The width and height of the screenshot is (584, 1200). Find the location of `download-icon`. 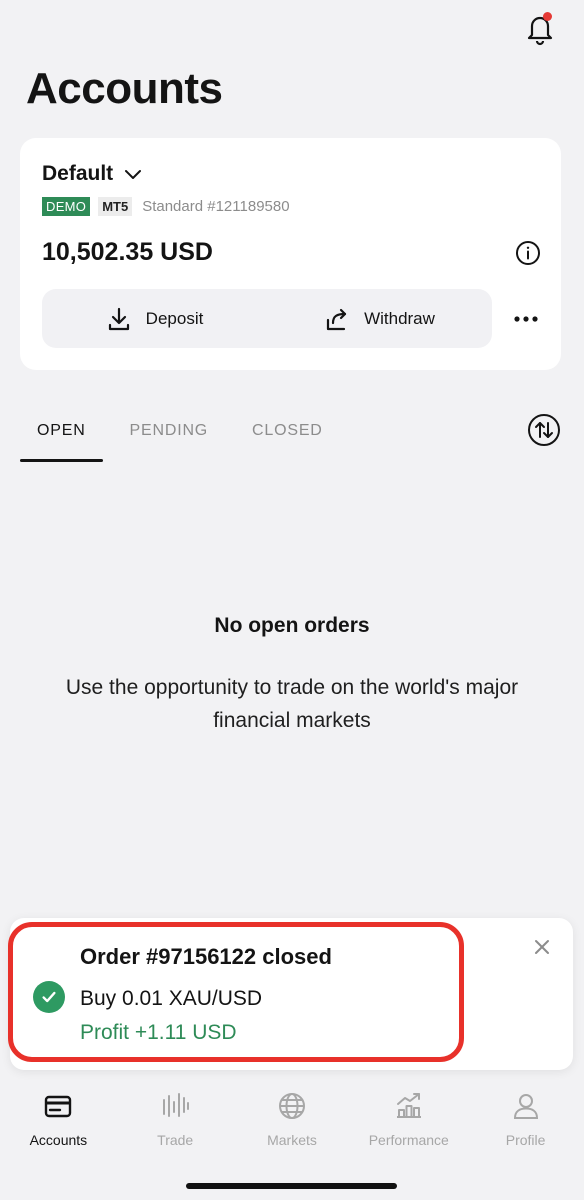

download-icon is located at coordinates (118, 318).